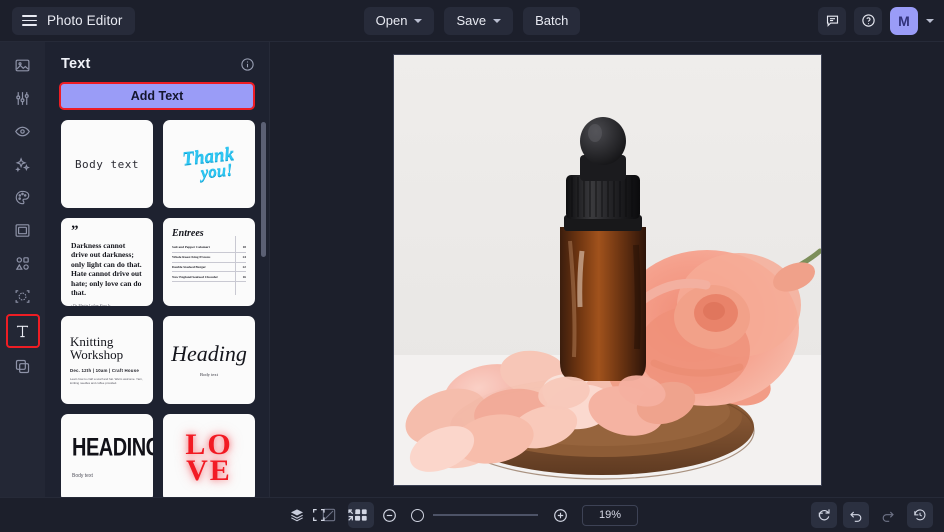  I want to click on palette-icon, so click(22, 197).